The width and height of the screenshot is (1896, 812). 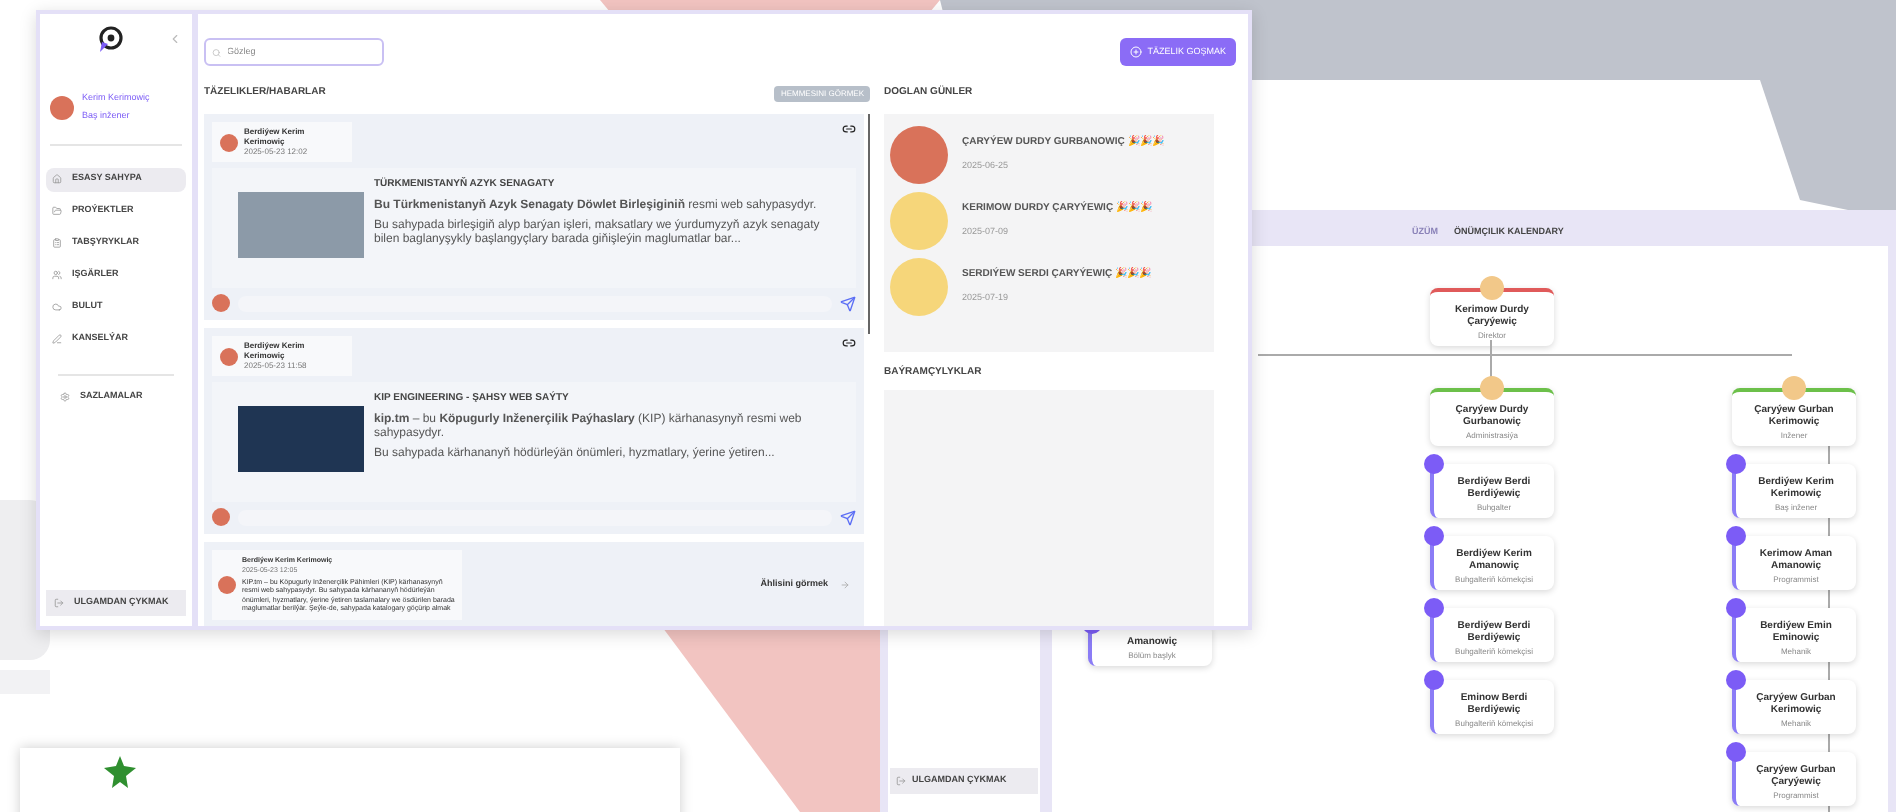 What do you see at coordinates (120, 772) in the screenshot?
I see `star-logo-icon` at bounding box center [120, 772].